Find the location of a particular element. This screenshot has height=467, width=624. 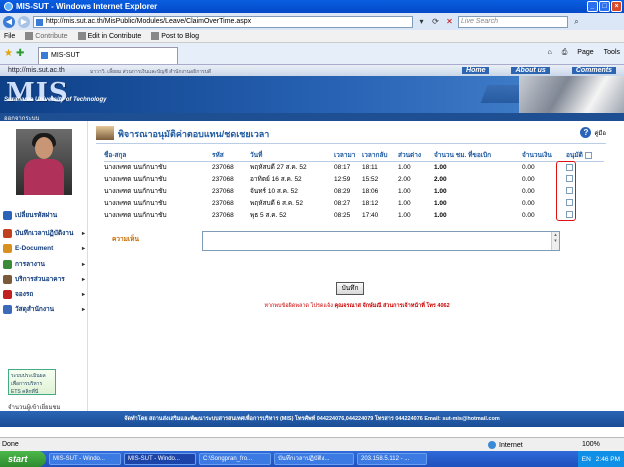

home-icon: ⌂ is located at coordinates (549, 53).